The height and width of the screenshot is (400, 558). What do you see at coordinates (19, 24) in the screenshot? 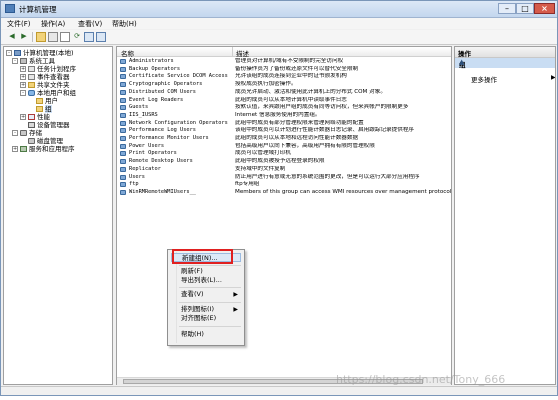
I see `menu-file: 文件(F)` at bounding box center [19, 24].